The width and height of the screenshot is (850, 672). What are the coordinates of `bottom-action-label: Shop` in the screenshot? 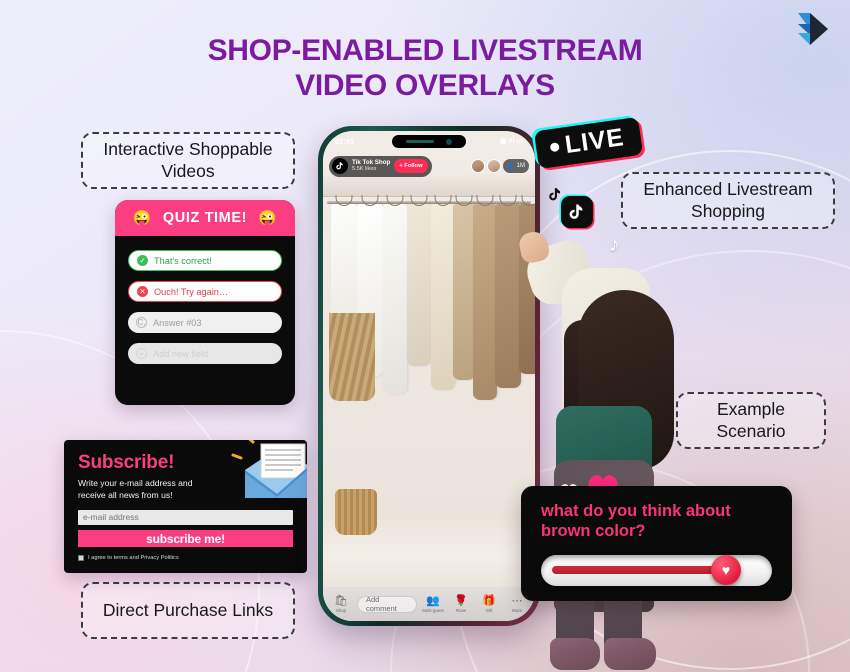 It's located at (341, 610).